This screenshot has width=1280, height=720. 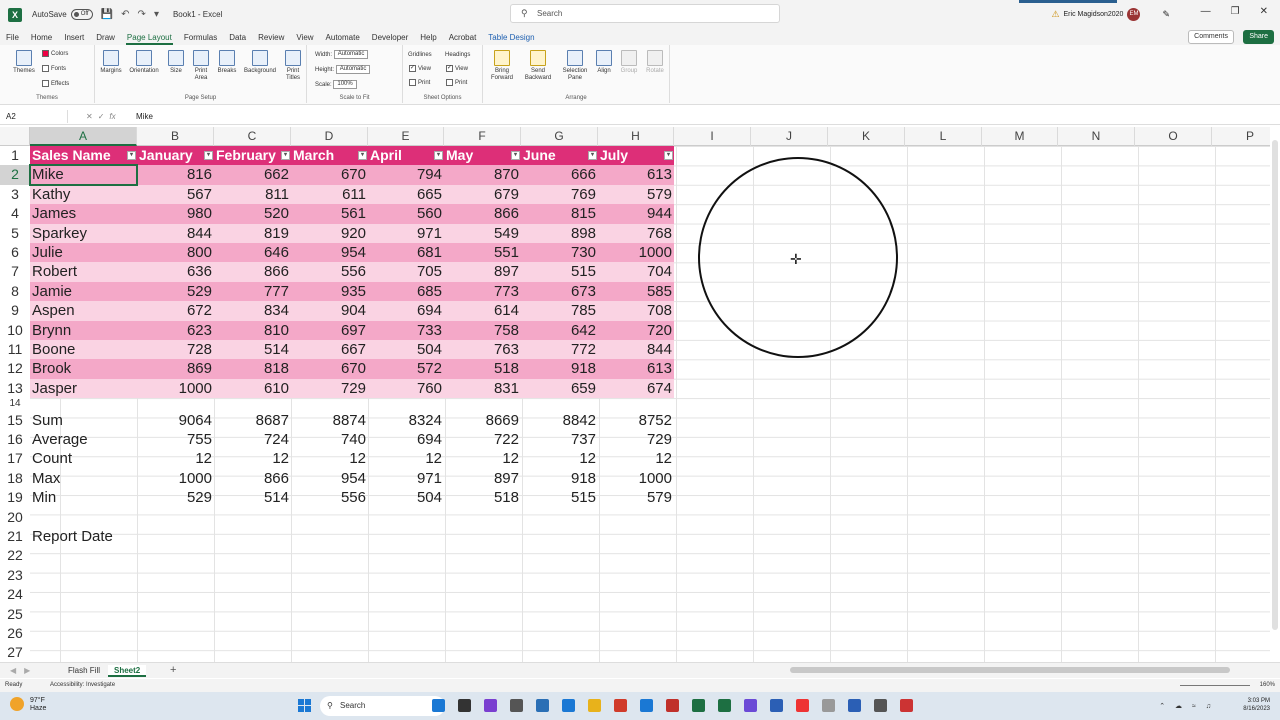 I want to click on minimize-icon: —, so click(x=1206, y=11).